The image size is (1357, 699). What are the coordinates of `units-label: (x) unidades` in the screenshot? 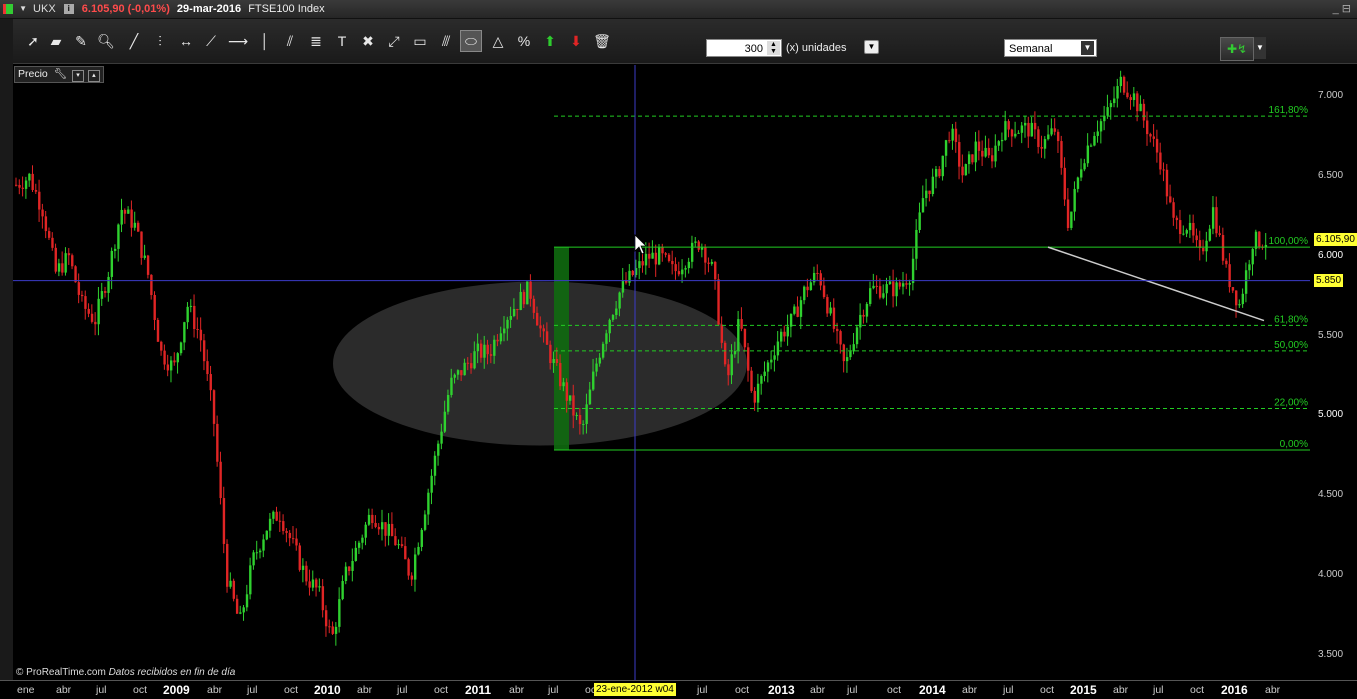 It's located at (816, 48).